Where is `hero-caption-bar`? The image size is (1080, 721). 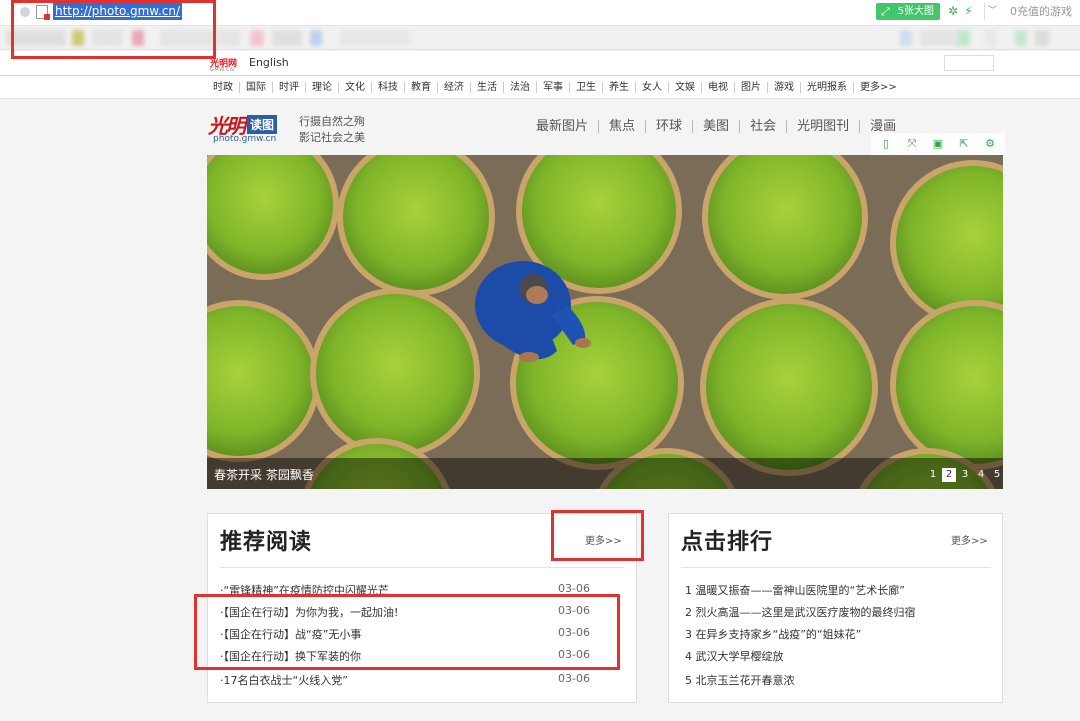 hero-caption-bar is located at coordinates (605, 473).